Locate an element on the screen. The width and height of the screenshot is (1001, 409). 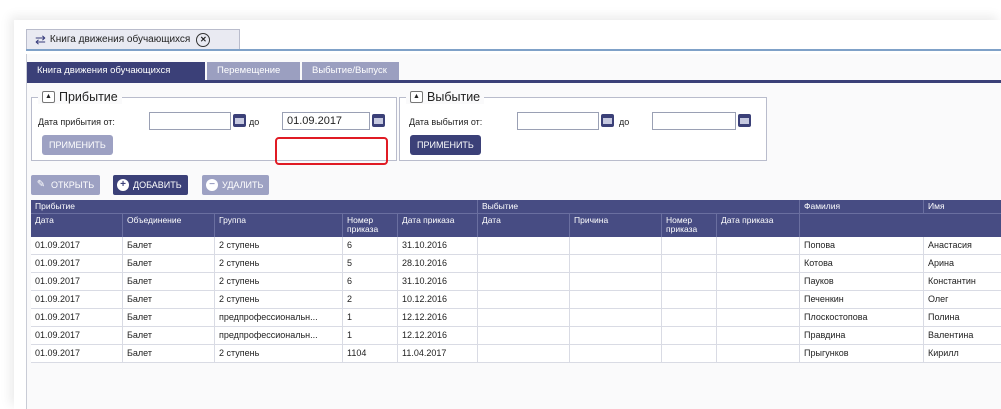
table-cell: Попова is located at coordinates (862, 245).